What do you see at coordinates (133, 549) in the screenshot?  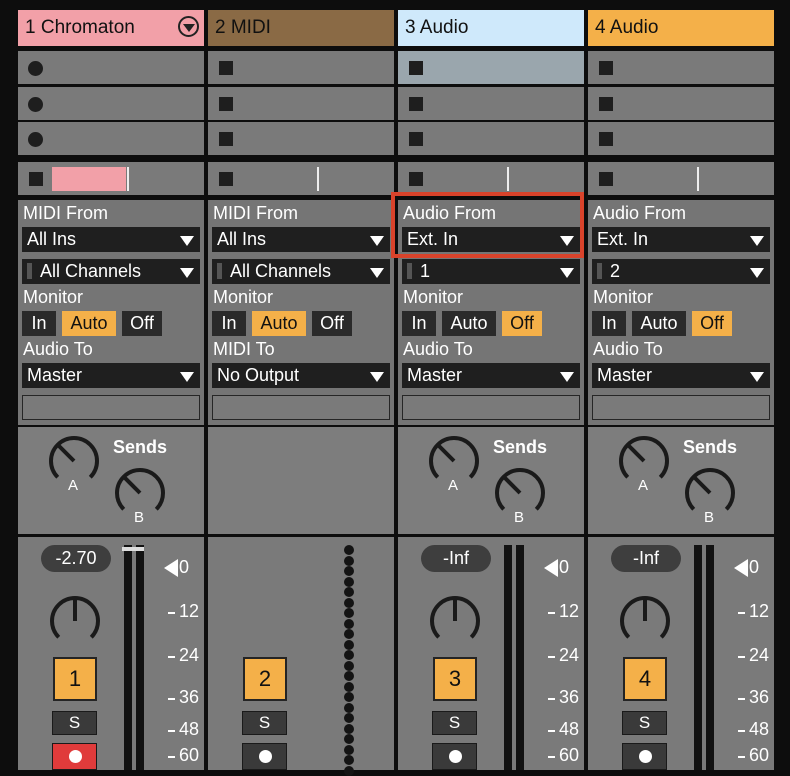 I see `volume-fader-handle` at bounding box center [133, 549].